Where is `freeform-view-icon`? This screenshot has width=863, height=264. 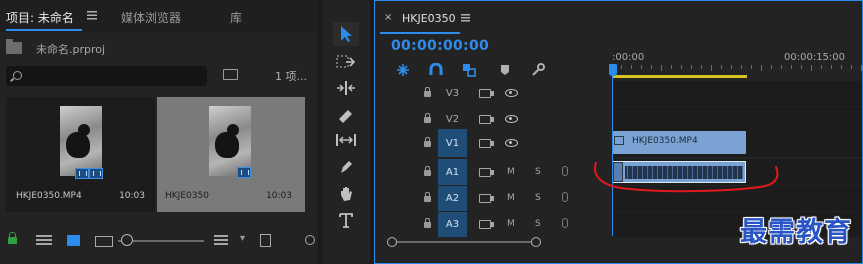
freeform-view-icon is located at coordinates (104, 241).